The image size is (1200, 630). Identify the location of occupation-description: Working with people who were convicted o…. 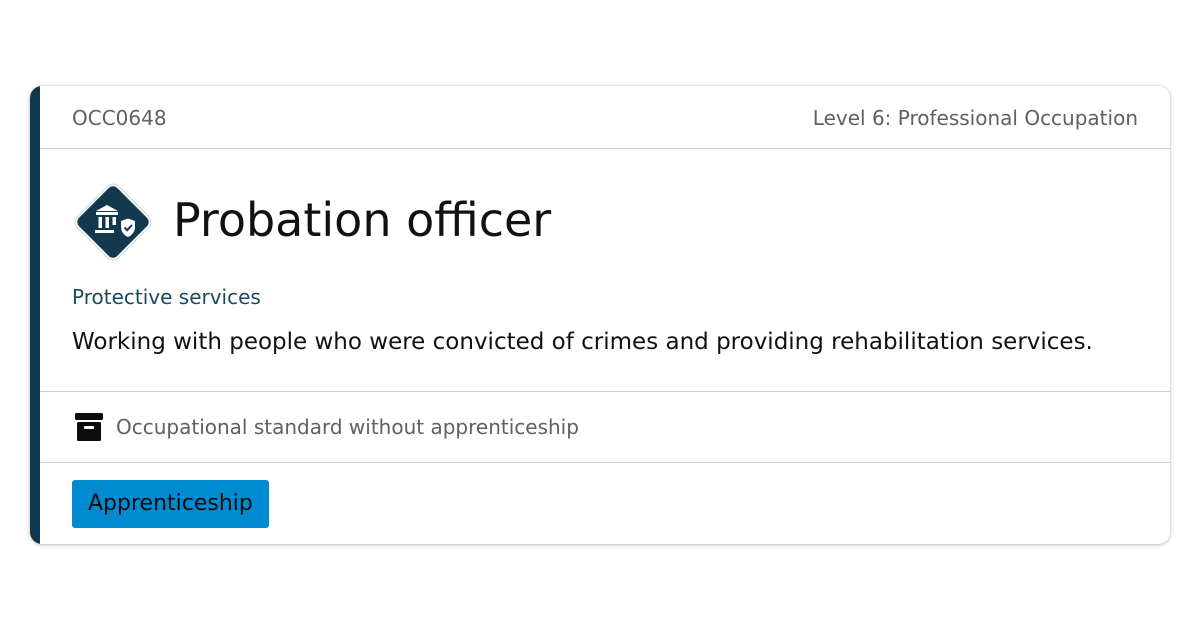
(582, 342).